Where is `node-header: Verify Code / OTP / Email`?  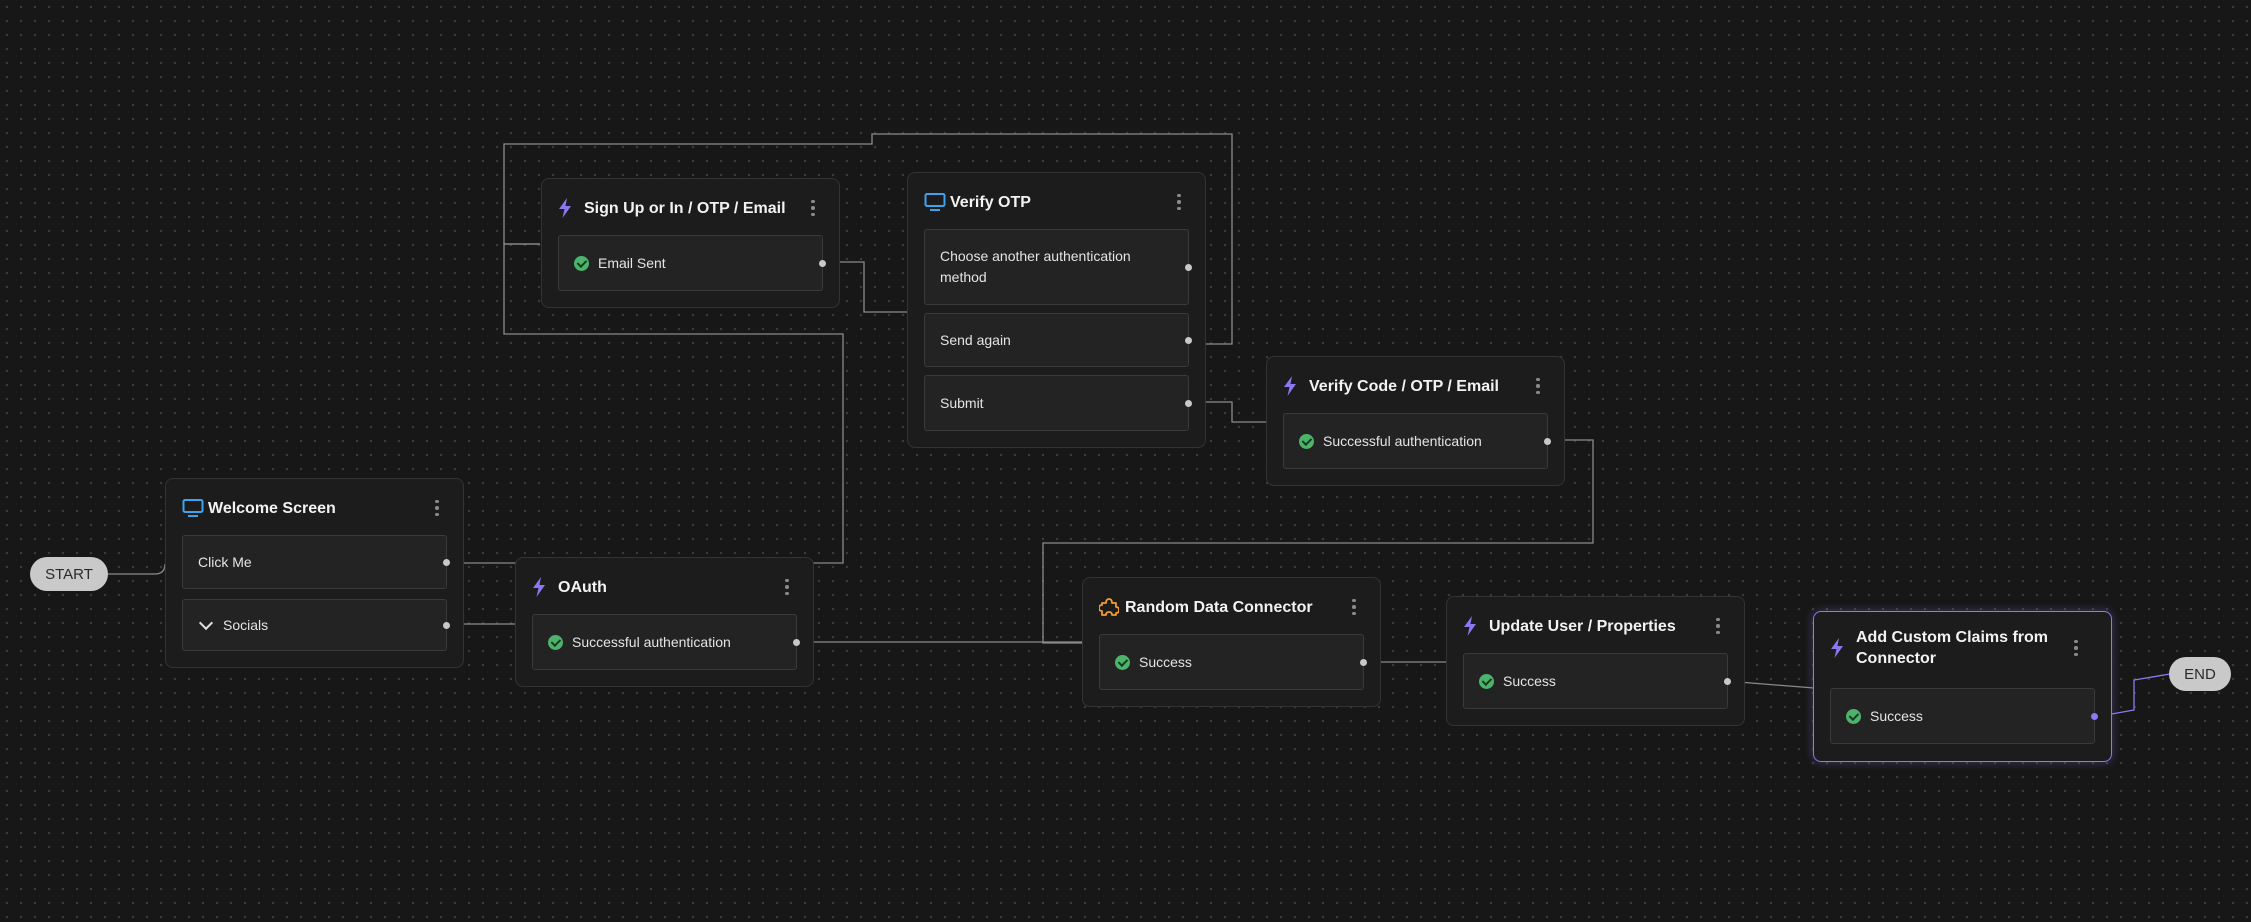 node-header: Verify Code / OTP / Email is located at coordinates (1415, 386).